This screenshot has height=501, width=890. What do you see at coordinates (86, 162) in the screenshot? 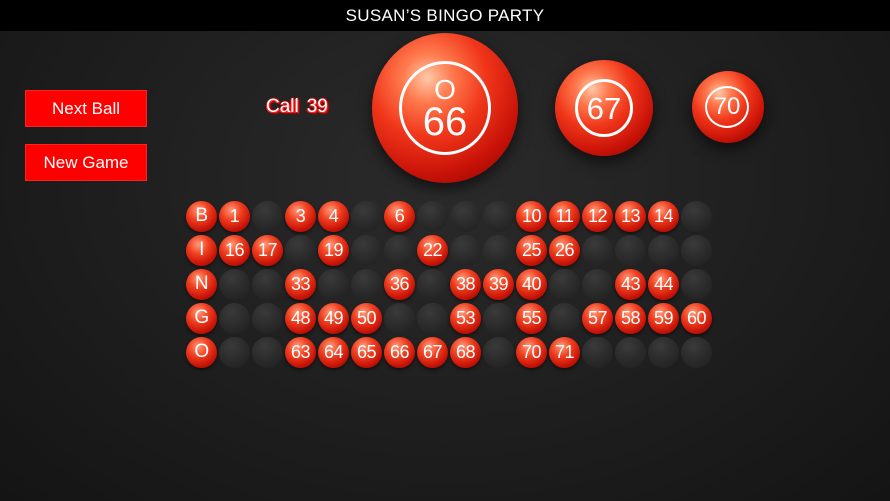
I see `new-game-button: New Game` at bounding box center [86, 162].